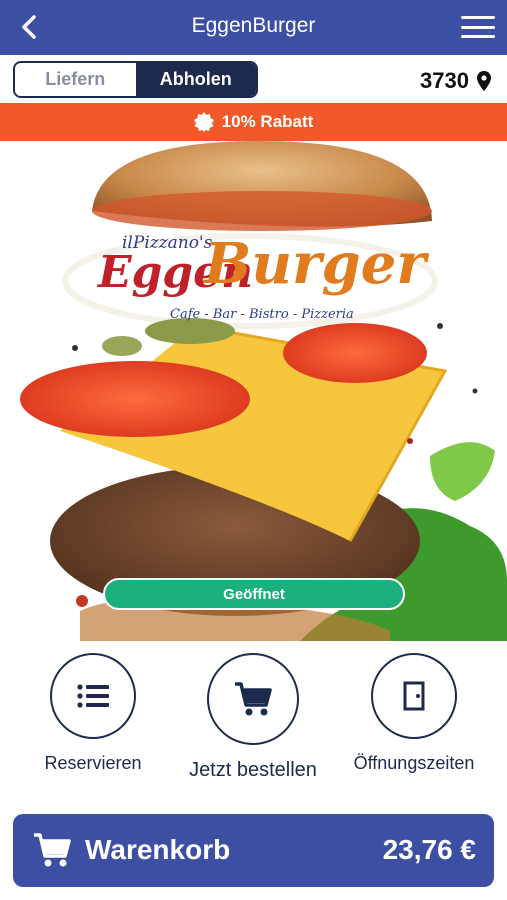 The width and height of the screenshot is (507, 900). Describe the element at coordinates (444, 80) in the screenshot. I see `zip-code: 3730` at that location.